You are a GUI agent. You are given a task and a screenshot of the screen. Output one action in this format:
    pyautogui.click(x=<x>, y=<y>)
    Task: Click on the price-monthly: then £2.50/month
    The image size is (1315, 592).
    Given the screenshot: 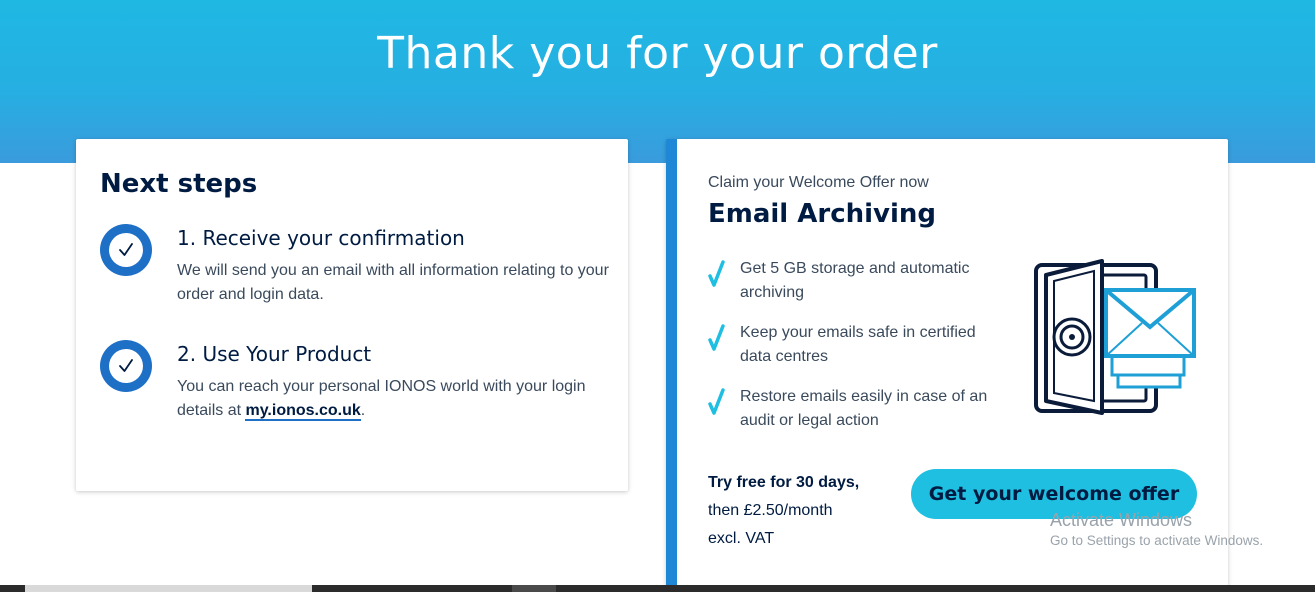 What is the action you would take?
    pyautogui.click(x=770, y=510)
    